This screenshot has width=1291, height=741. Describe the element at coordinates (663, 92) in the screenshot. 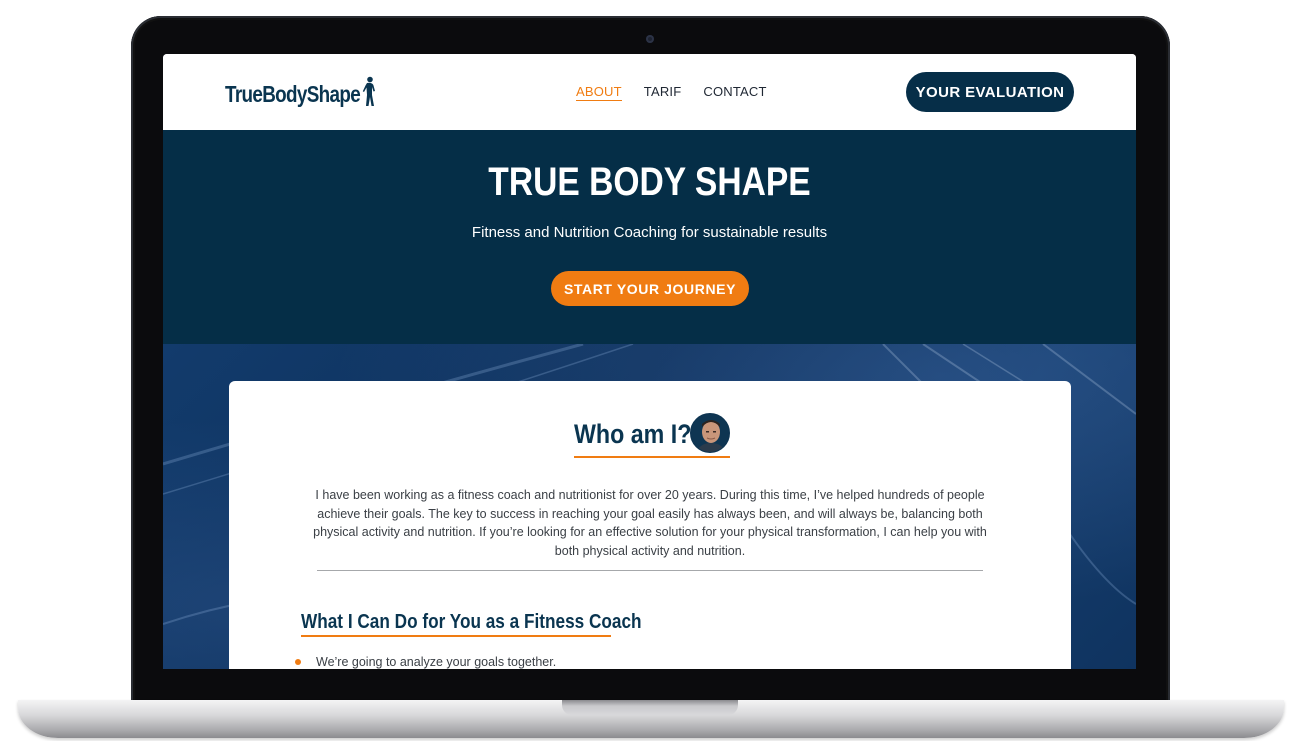

I see `nav-link-tarif: TARIF` at that location.